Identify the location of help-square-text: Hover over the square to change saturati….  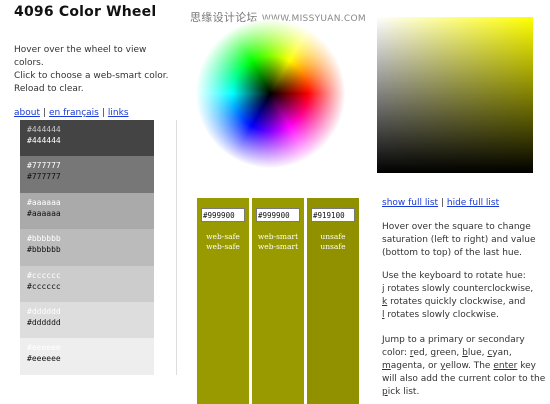
(459, 240).